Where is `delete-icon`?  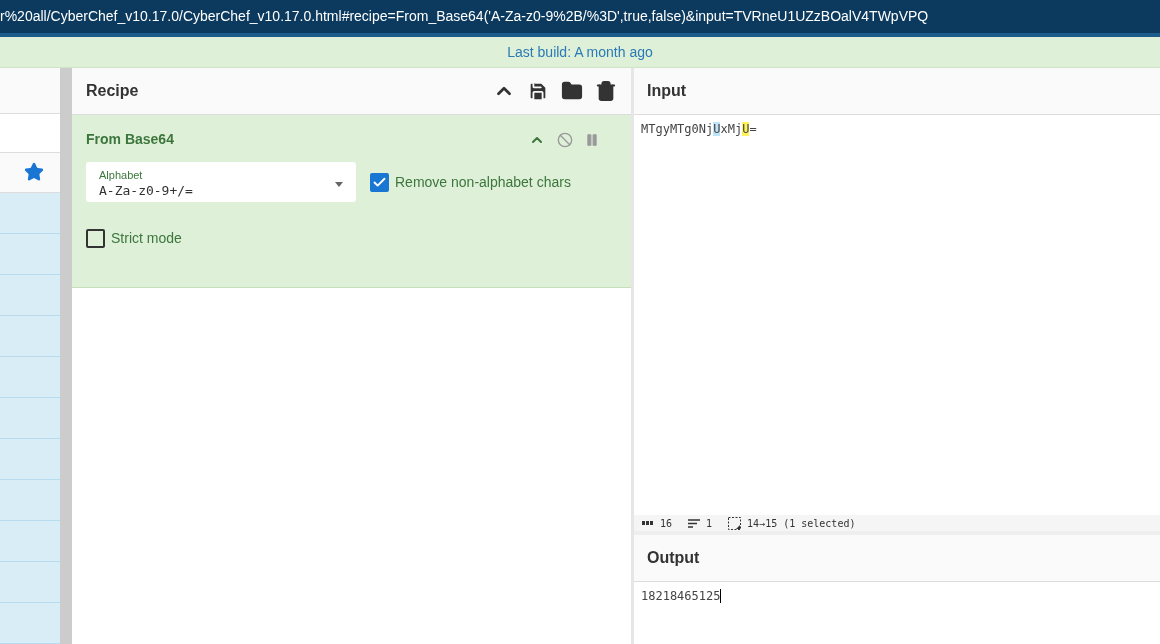
delete-icon is located at coordinates (606, 91).